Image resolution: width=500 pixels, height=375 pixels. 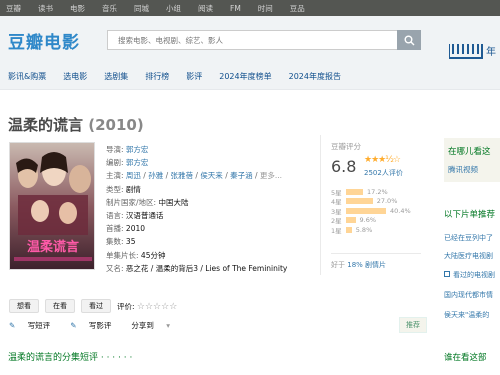 I want to click on playlist-item: 大陆医疗电视剧, so click(x=468, y=256).